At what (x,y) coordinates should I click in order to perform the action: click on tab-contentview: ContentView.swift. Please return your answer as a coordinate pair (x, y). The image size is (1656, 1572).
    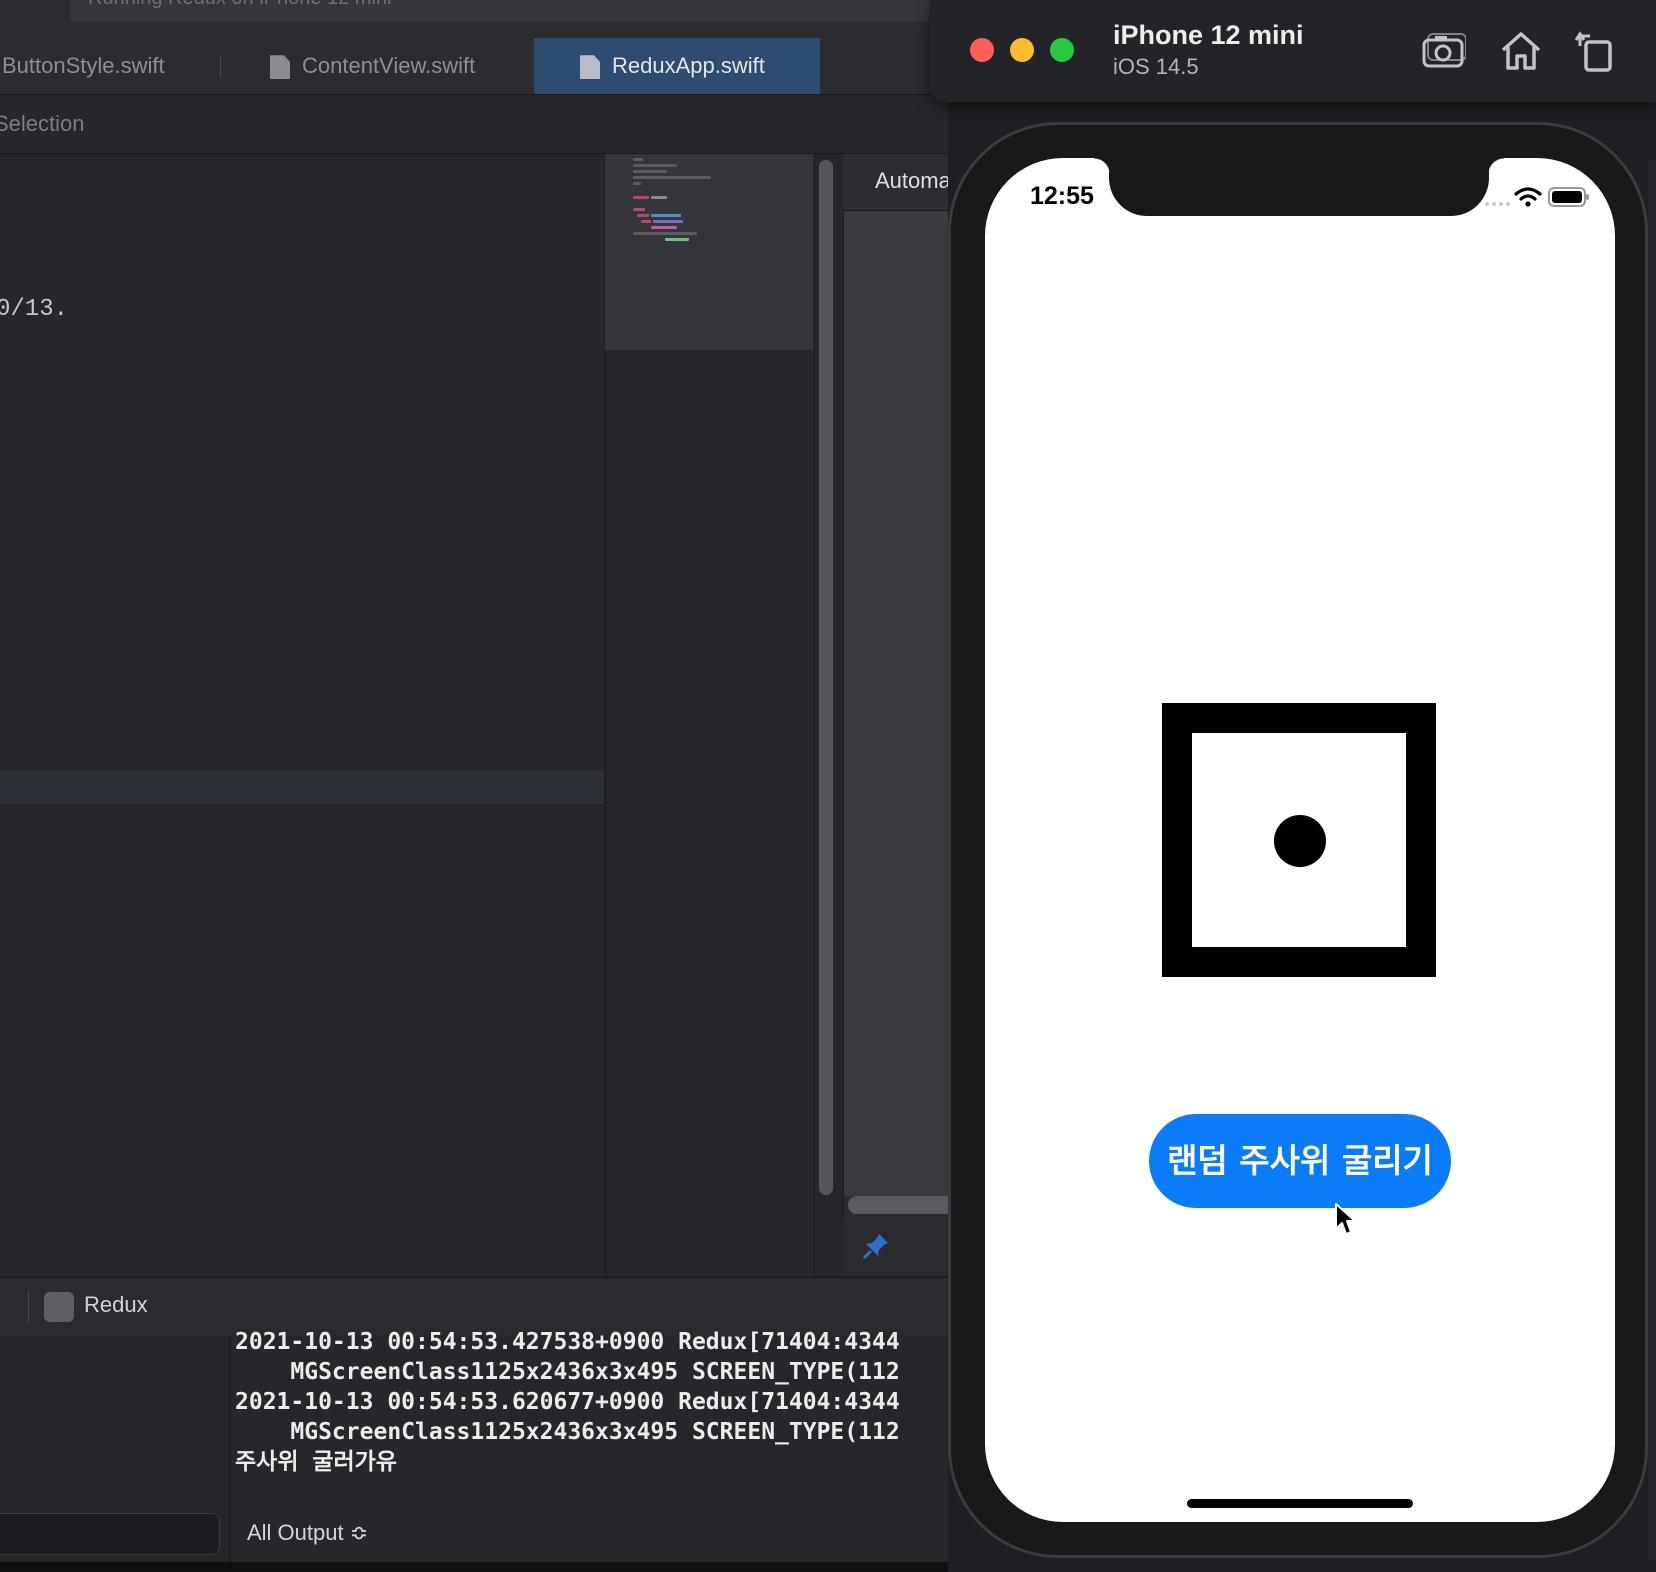
    Looking at the image, I should click on (372, 66).